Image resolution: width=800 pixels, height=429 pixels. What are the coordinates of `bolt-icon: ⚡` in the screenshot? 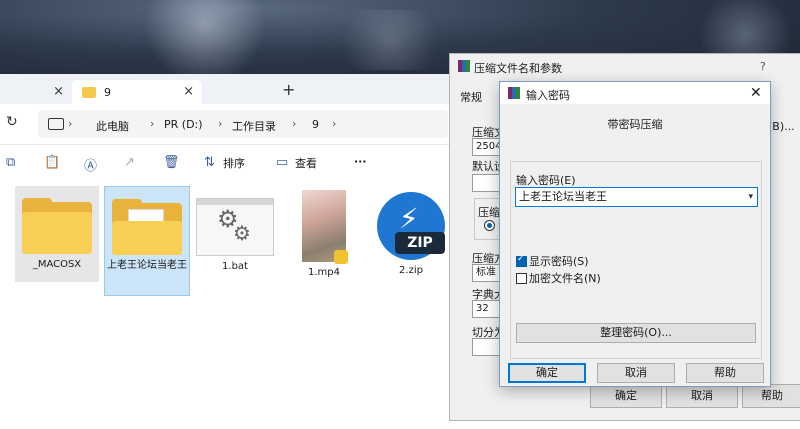 It's located at (409, 218).